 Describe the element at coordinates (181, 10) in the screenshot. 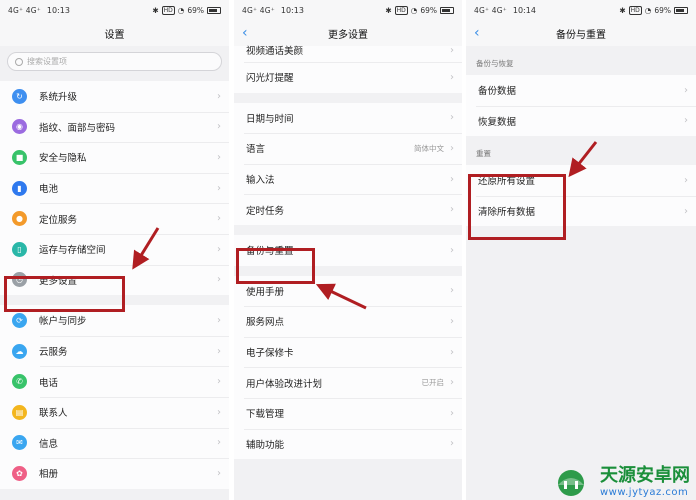

I see `wifi-icon: ◔` at that location.